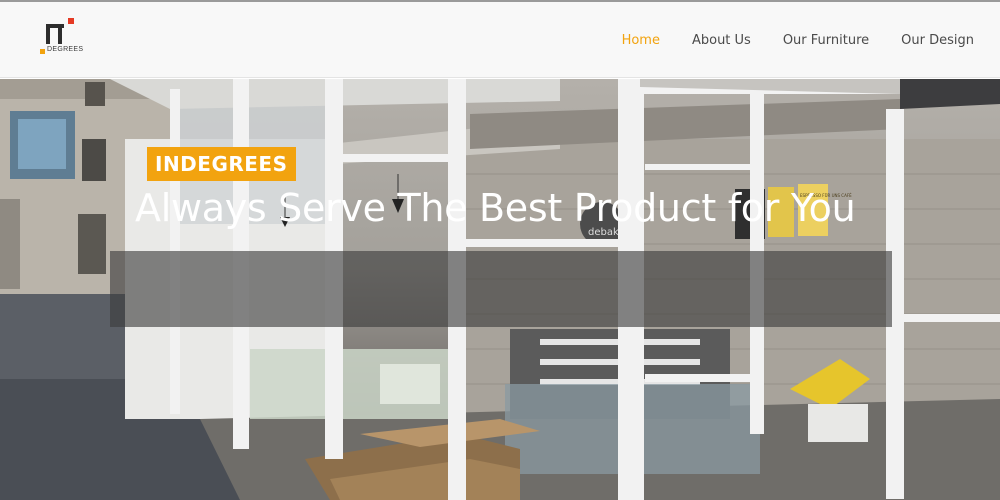  Describe the element at coordinates (70, 39) in the screenshot. I see `logo: DEGREES` at that location.